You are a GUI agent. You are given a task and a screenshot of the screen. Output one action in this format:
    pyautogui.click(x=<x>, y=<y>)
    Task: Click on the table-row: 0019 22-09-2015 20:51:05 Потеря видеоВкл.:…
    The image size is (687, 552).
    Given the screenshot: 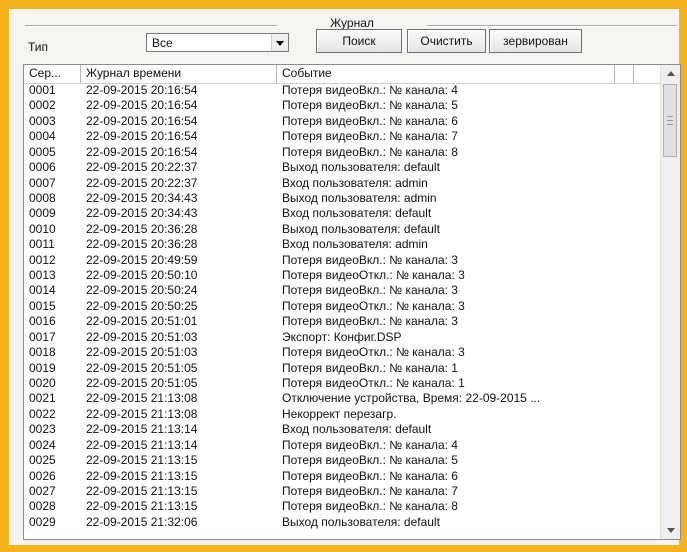 What is the action you would take?
    pyautogui.click(x=342, y=368)
    